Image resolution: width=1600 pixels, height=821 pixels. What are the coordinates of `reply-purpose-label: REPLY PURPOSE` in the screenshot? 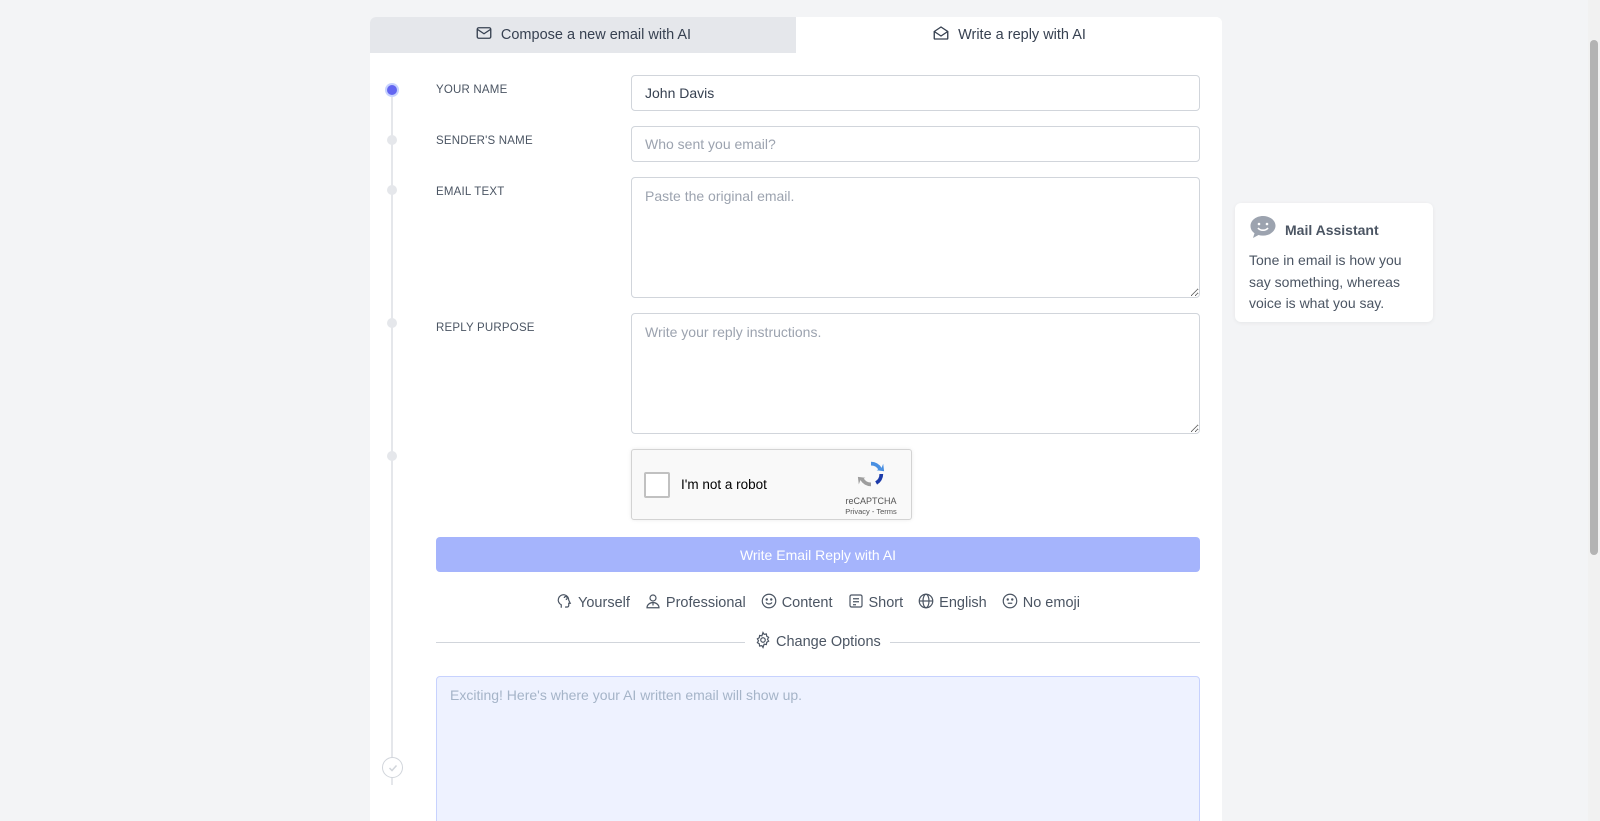 It's located at (485, 328).